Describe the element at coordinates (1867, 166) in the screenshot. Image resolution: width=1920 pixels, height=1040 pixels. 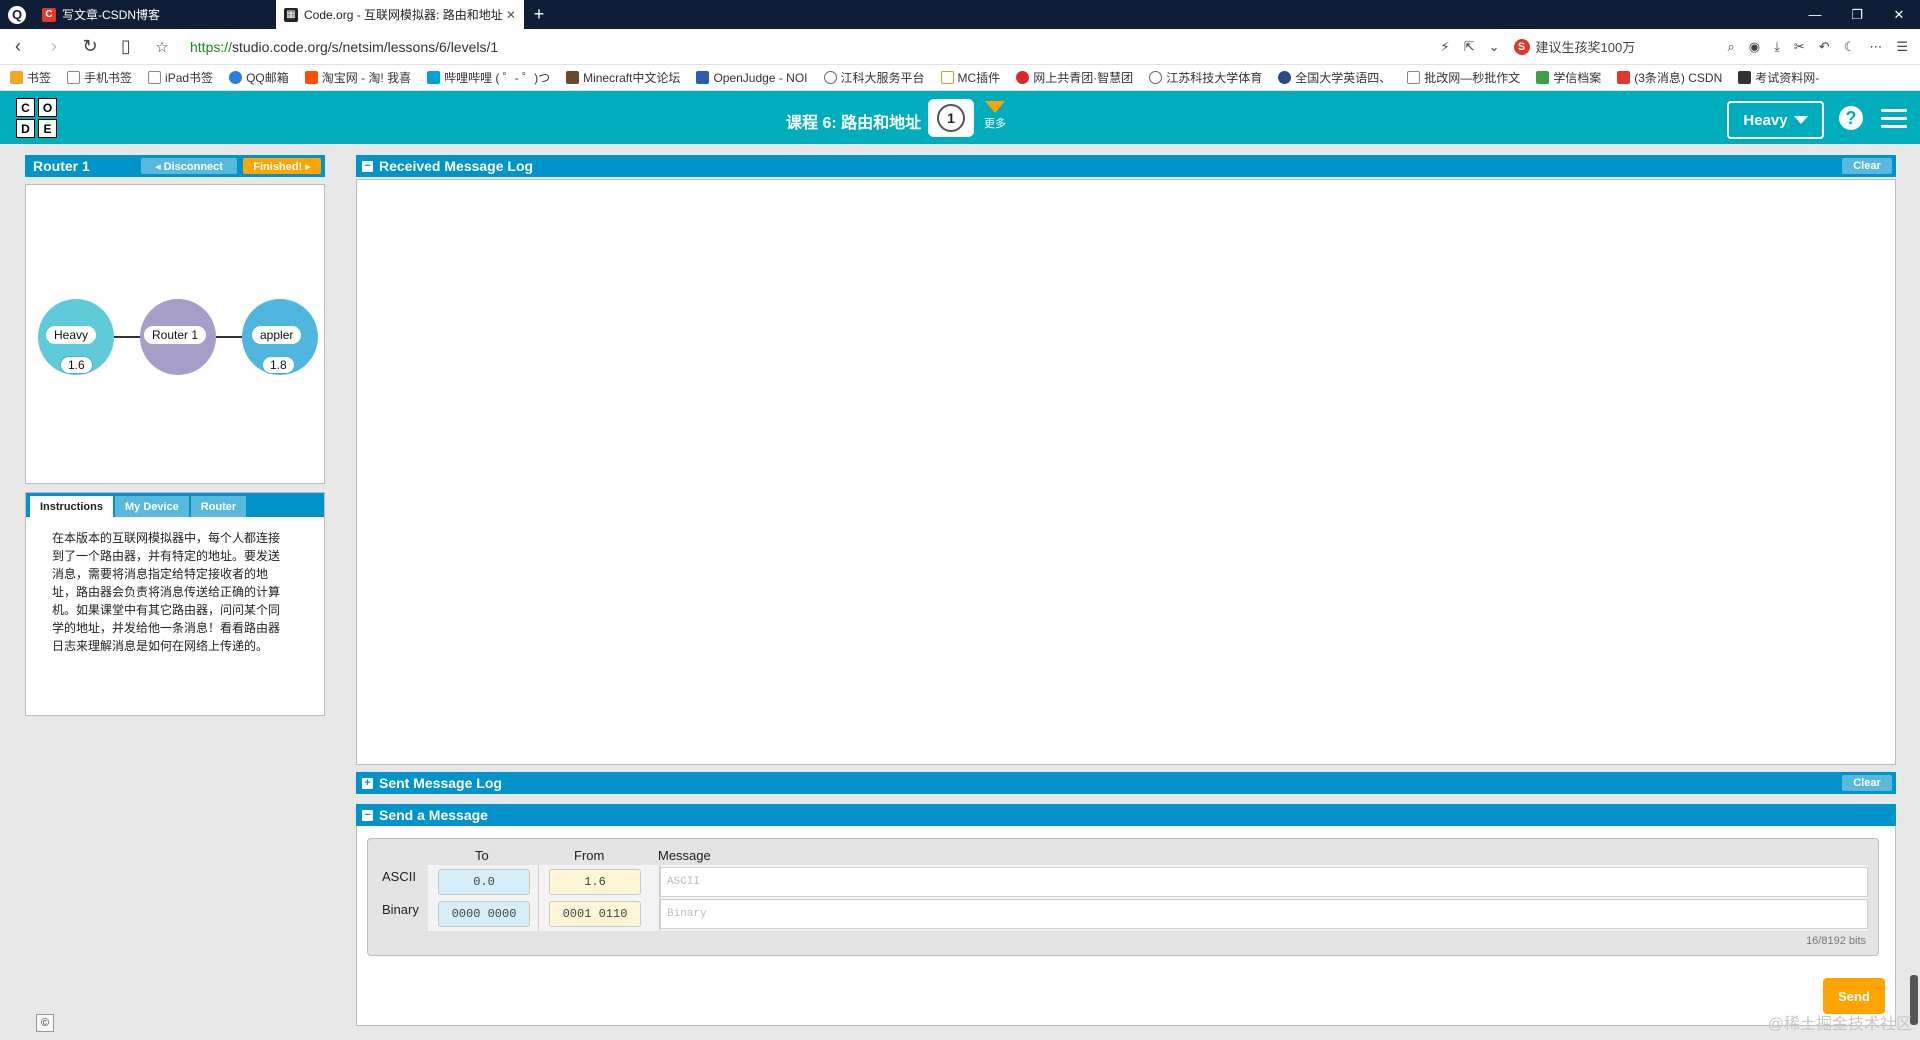
I see `clear-received-button: Clear` at that location.